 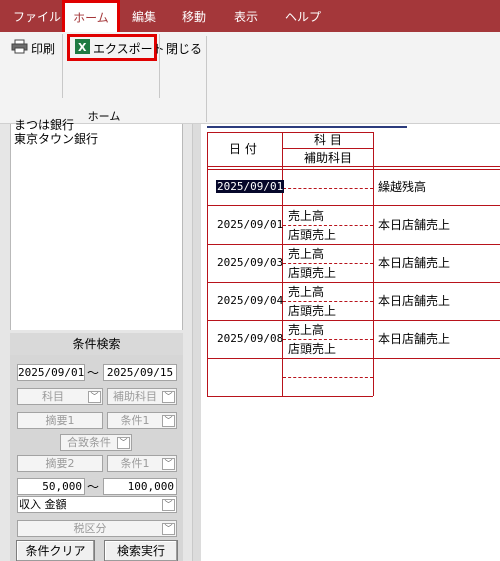 I want to click on excel-icon: X, so click(x=82, y=48).